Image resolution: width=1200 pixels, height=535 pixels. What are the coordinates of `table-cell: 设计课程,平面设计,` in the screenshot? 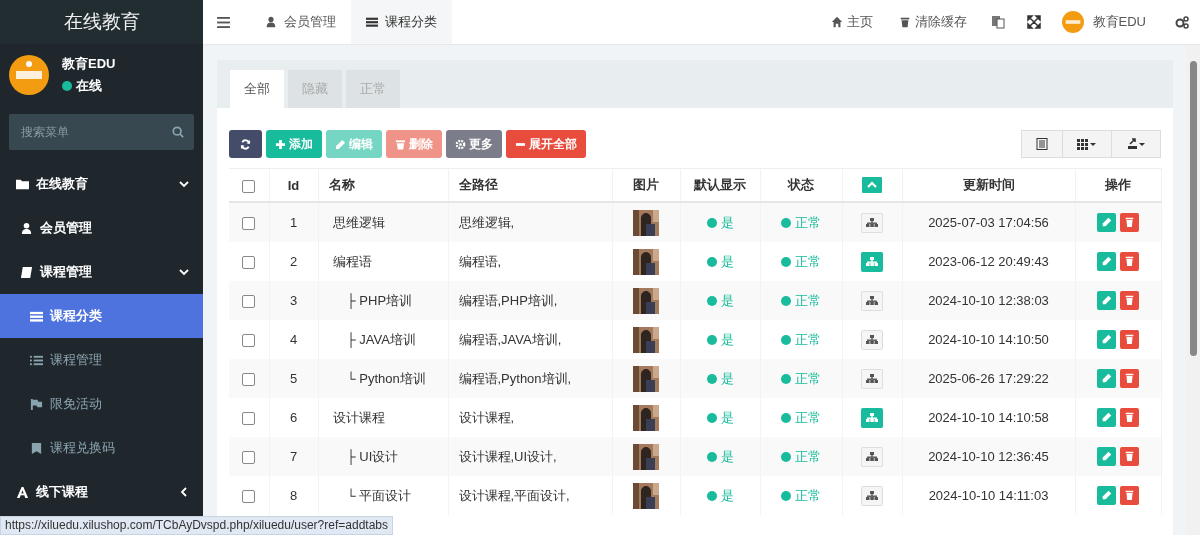 It's located at (530, 495).